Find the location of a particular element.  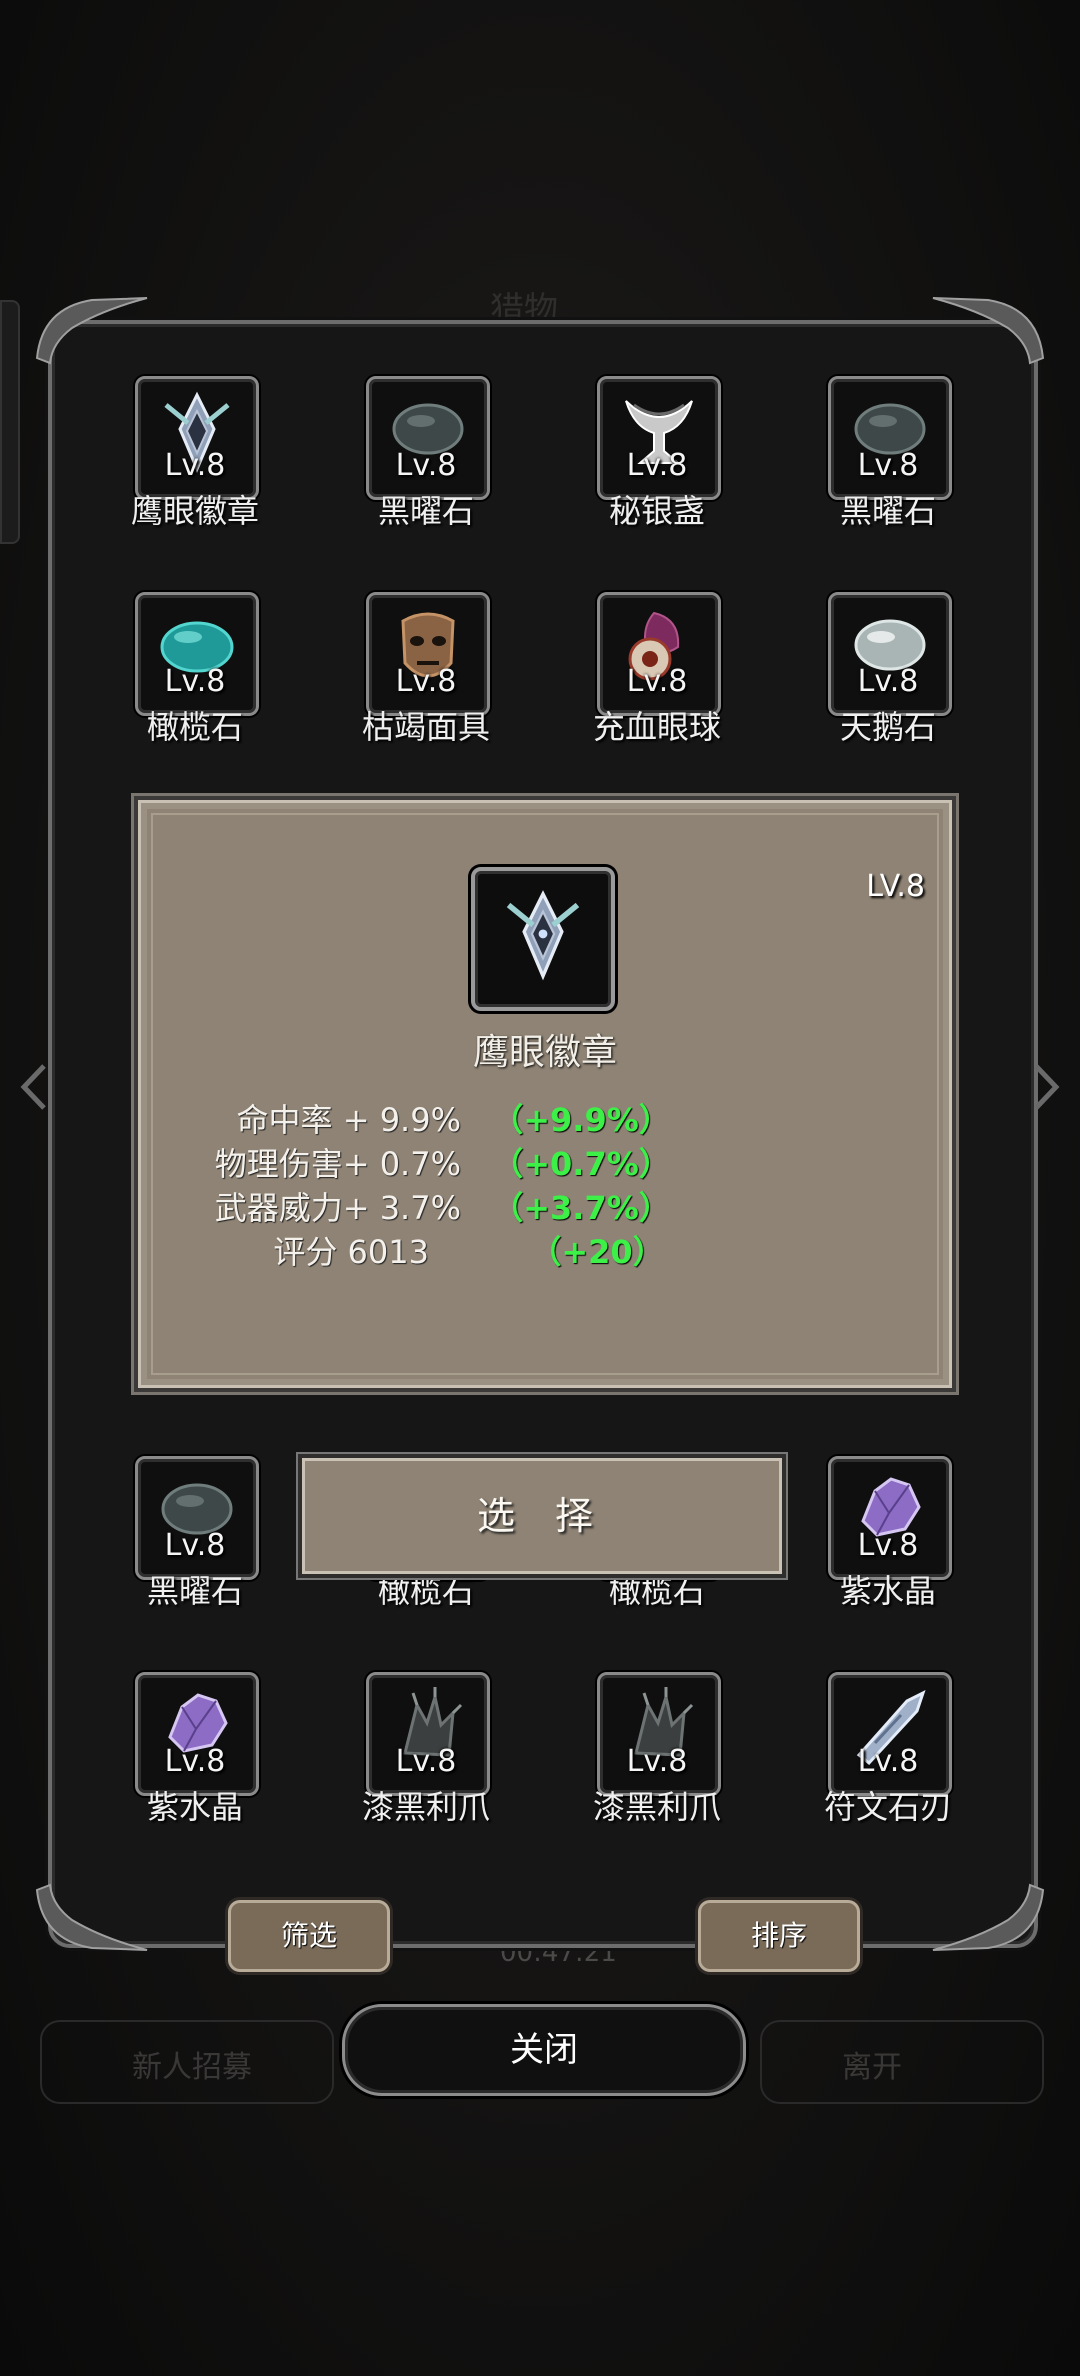

stat-bonus: （+9.9%） is located at coordinates (581, 1120).